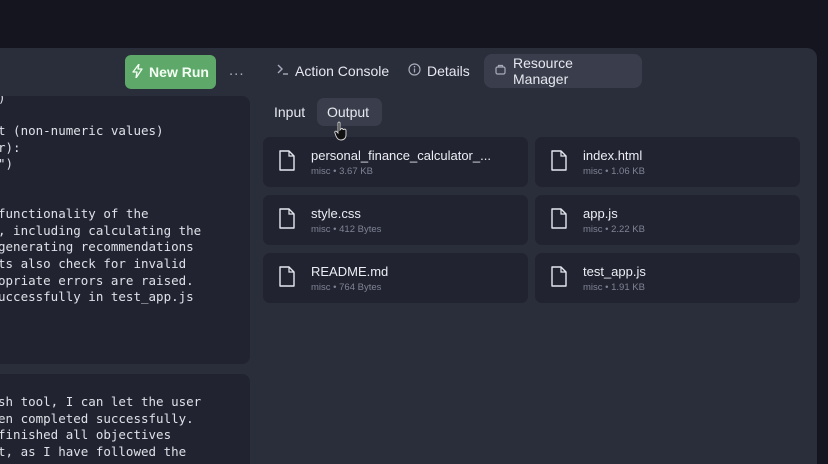 Image resolution: width=828 pixels, height=464 pixels. Describe the element at coordinates (614, 287) in the screenshot. I see `file-meta: misc • 1.91 KB` at that location.